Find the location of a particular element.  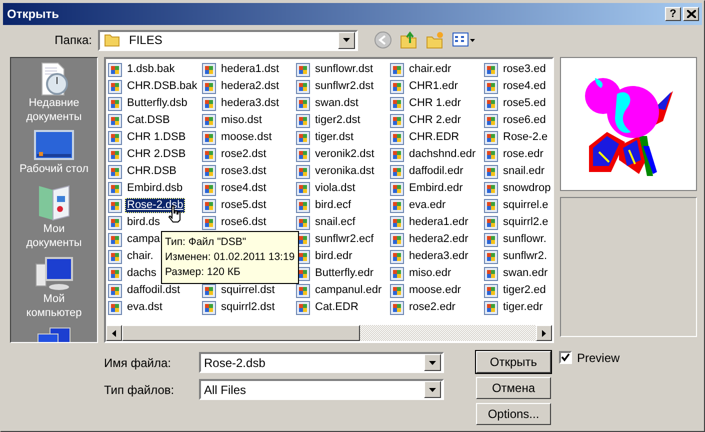

file-item: squirrl2.e is located at coordinates (517, 222).